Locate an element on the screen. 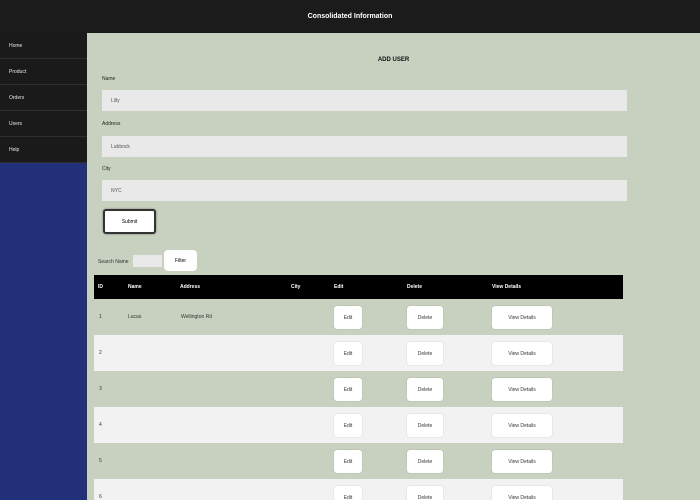 This screenshot has height=500, width=700. table-row: 4 Edit Delete View Details is located at coordinates (358, 425).